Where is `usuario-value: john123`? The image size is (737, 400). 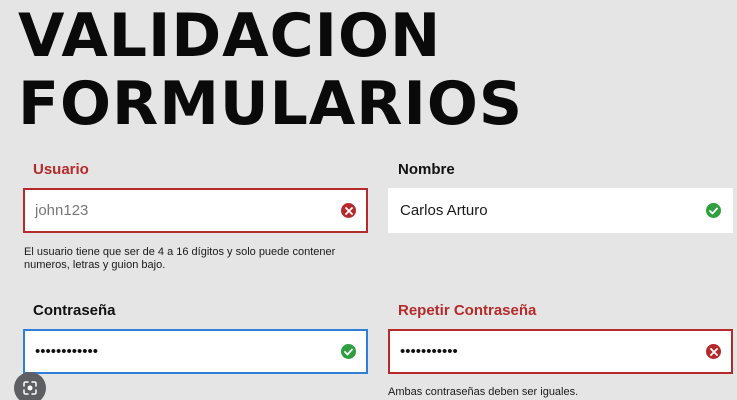 usuario-value: john123 is located at coordinates (188, 210).